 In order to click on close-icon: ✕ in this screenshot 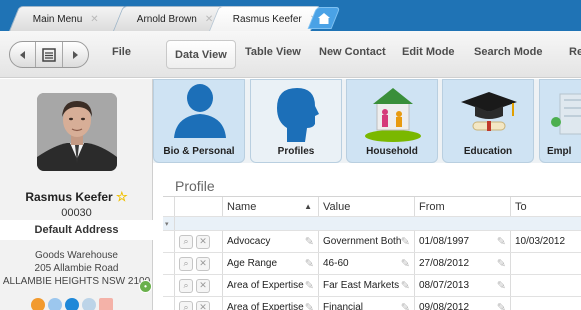, I will do `click(94, 19)`.